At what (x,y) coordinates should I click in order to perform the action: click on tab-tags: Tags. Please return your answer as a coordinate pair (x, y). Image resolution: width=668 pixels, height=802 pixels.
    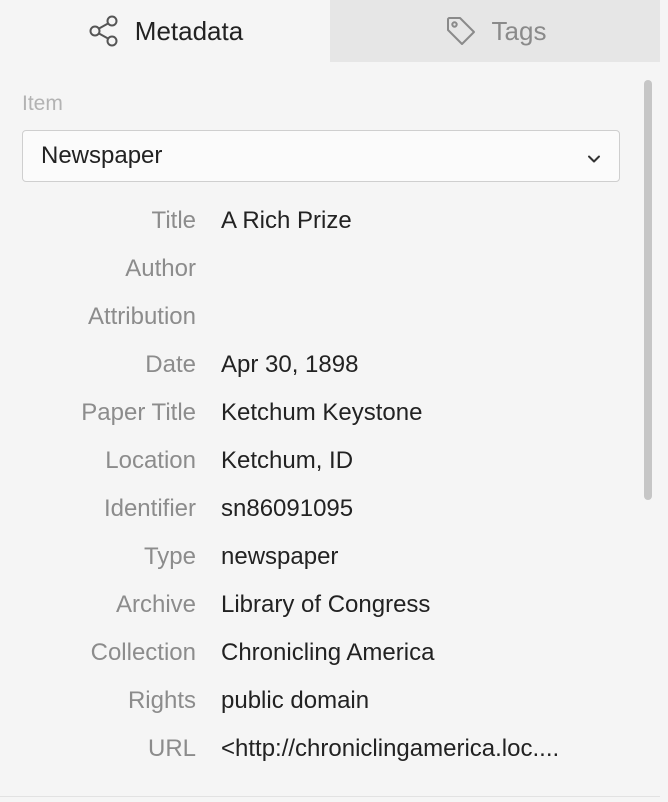
    Looking at the image, I should click on (495, 31).